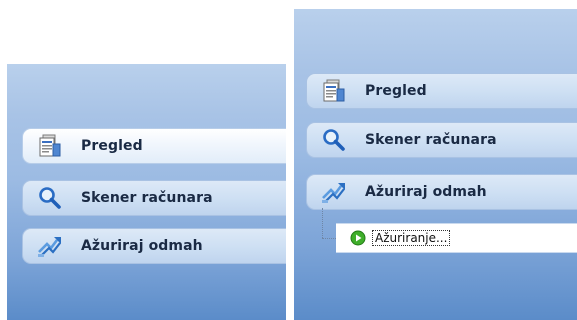 This screenshot has width=577, height=320. I want to click on right-nav-item-azuriraj: Ažuriraj odmah, so click(441, 192).